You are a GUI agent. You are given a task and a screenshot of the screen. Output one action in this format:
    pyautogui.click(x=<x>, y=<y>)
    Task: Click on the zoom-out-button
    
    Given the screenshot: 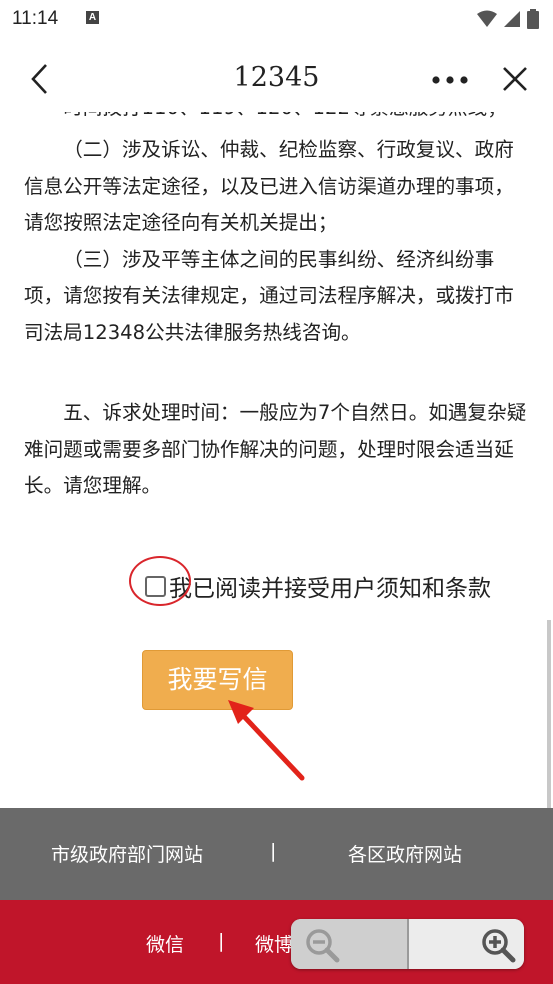 What is the action you would take?
    pyautogui.click(x=349, y=944)
    